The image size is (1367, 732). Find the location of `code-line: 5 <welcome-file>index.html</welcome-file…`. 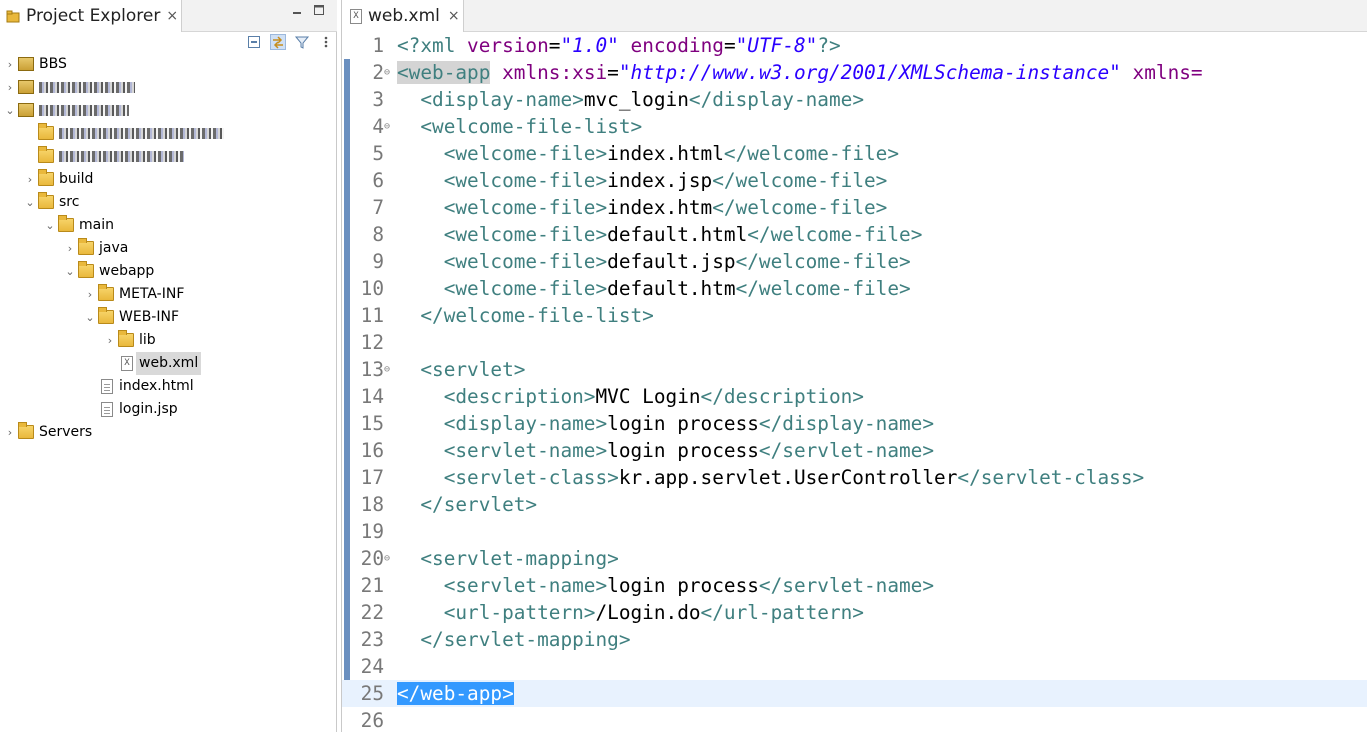

code-line: 5 <welcome-file>index.html</welcome-file… is located at coordinates (854, 153).